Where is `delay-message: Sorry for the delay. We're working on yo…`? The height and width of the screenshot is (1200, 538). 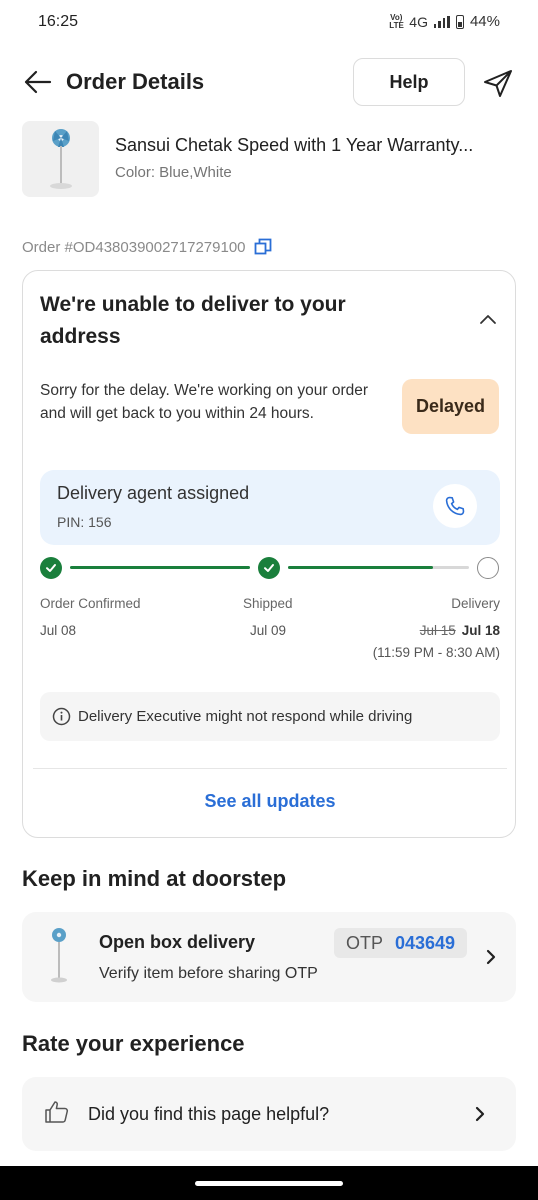
delay-message: Sorry for the delay. We're working on yo… is located at coordinates (204, 402).